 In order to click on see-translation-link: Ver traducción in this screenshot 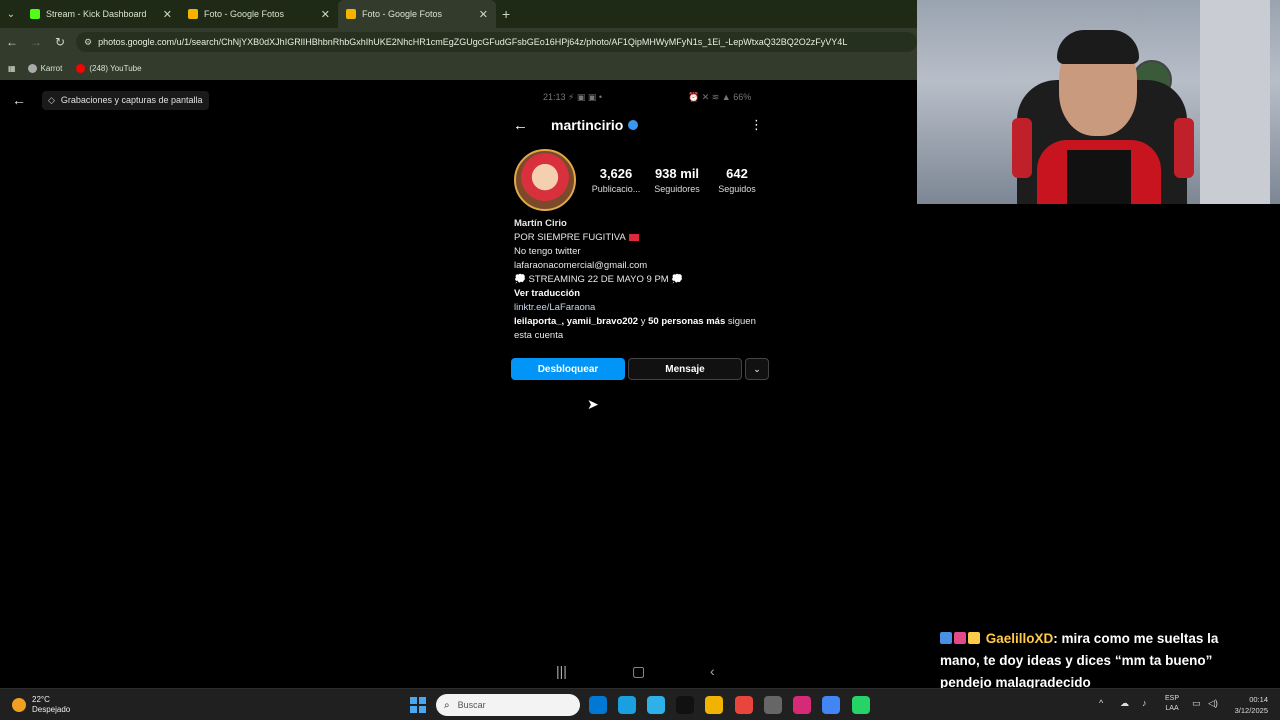, I will do `click(644, 294)`.